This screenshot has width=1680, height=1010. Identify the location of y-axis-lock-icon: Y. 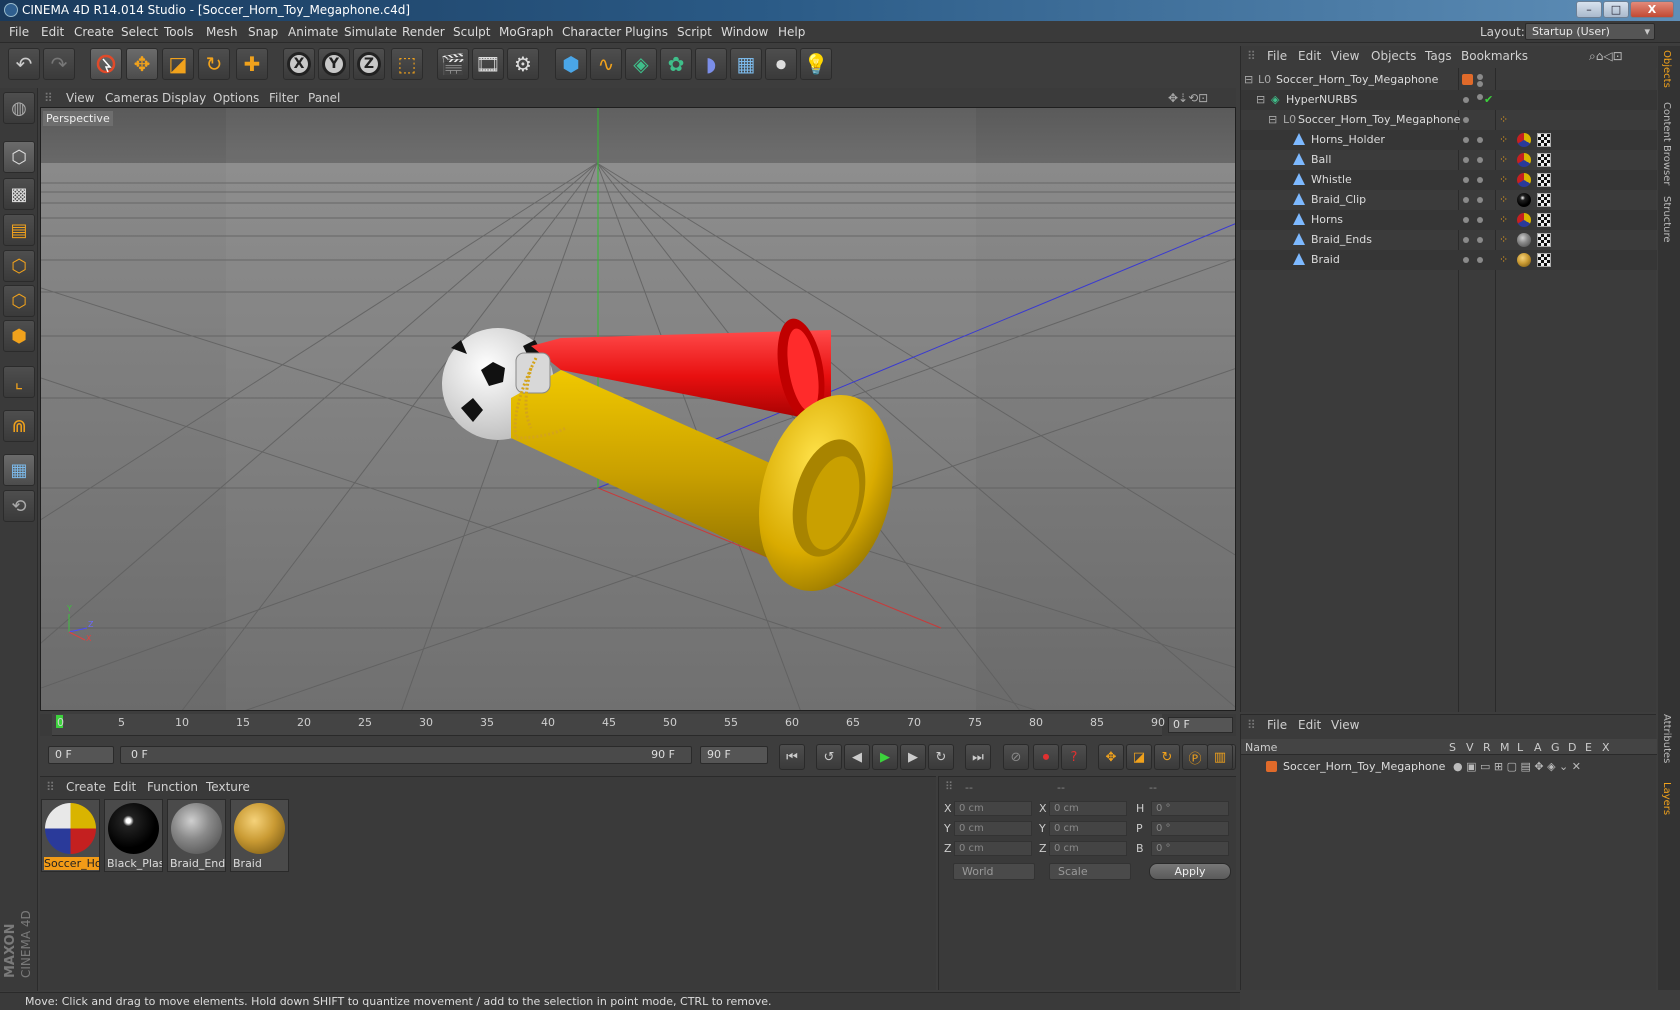
(334, 64).